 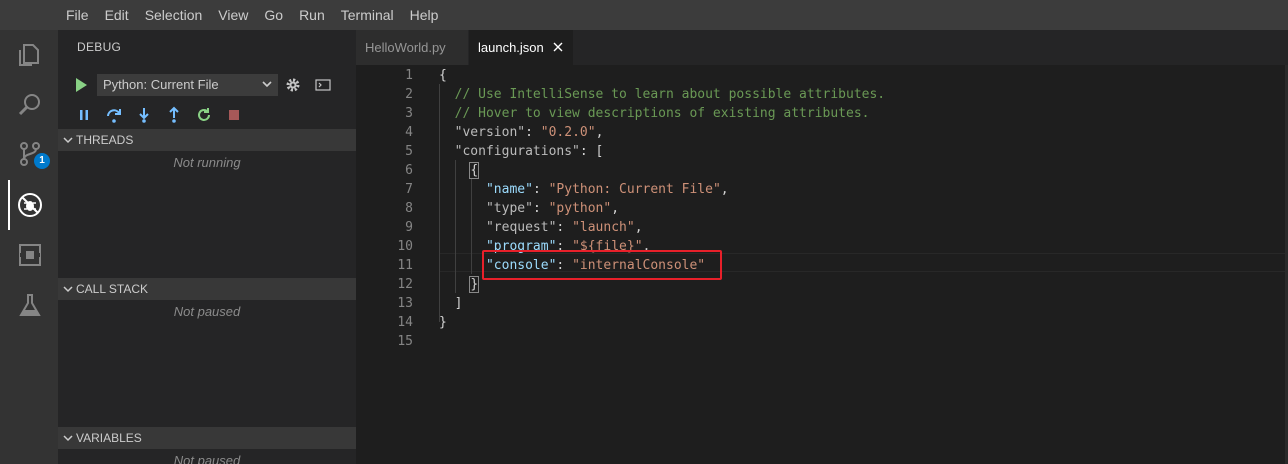 What do you see at coordinates (409, 189) in the screenshot?
I see `line-number: 7` at bounding box center [409, 189].